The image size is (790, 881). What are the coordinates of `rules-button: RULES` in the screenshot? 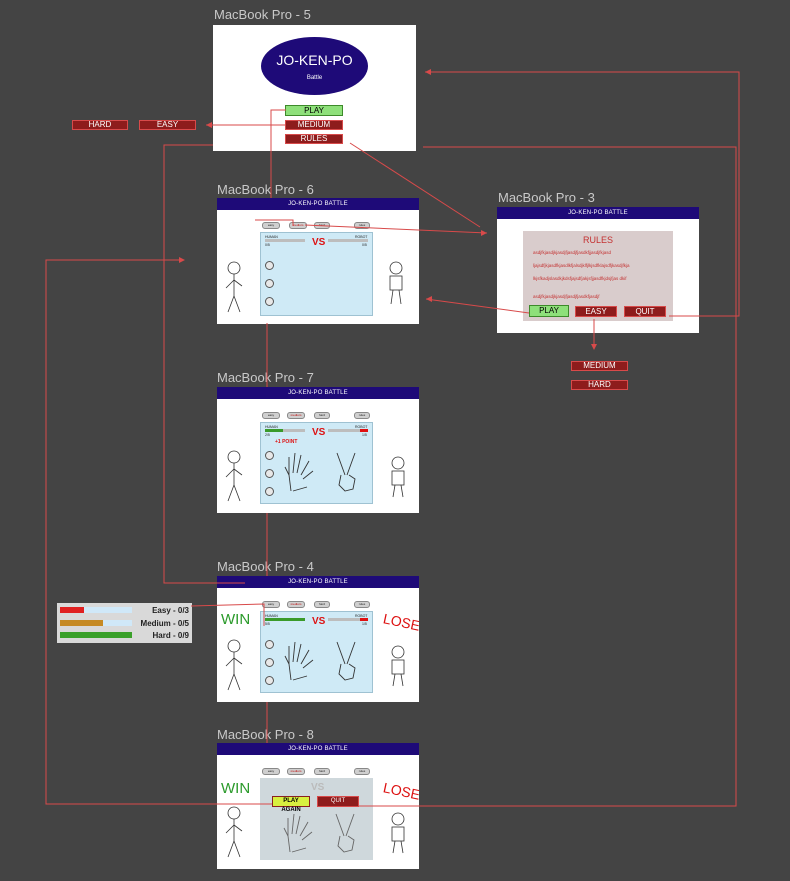 It's located at (314, 139).